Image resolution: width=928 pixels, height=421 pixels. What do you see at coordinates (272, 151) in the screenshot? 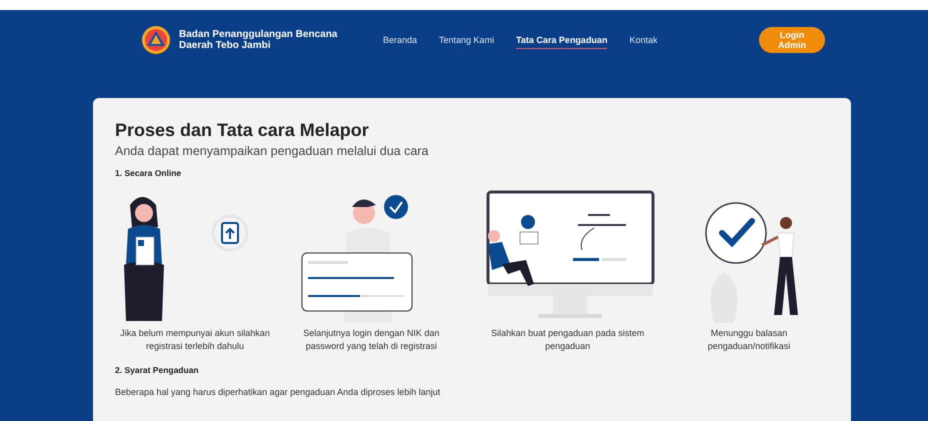
I see `page-subtitle: Anda dapat menyampaikan pengaduan melalui dua cara` at bounding box center [272, 151].